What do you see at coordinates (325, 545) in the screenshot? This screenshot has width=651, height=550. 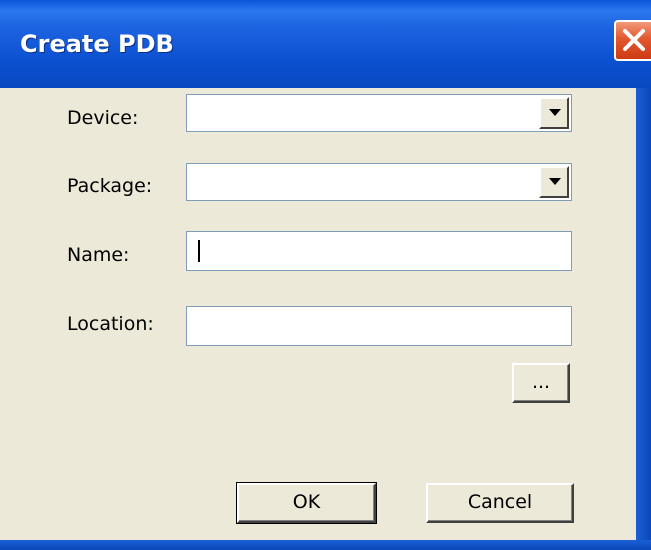 I see `window-frame-bottom` at bounding box center [325, 545].